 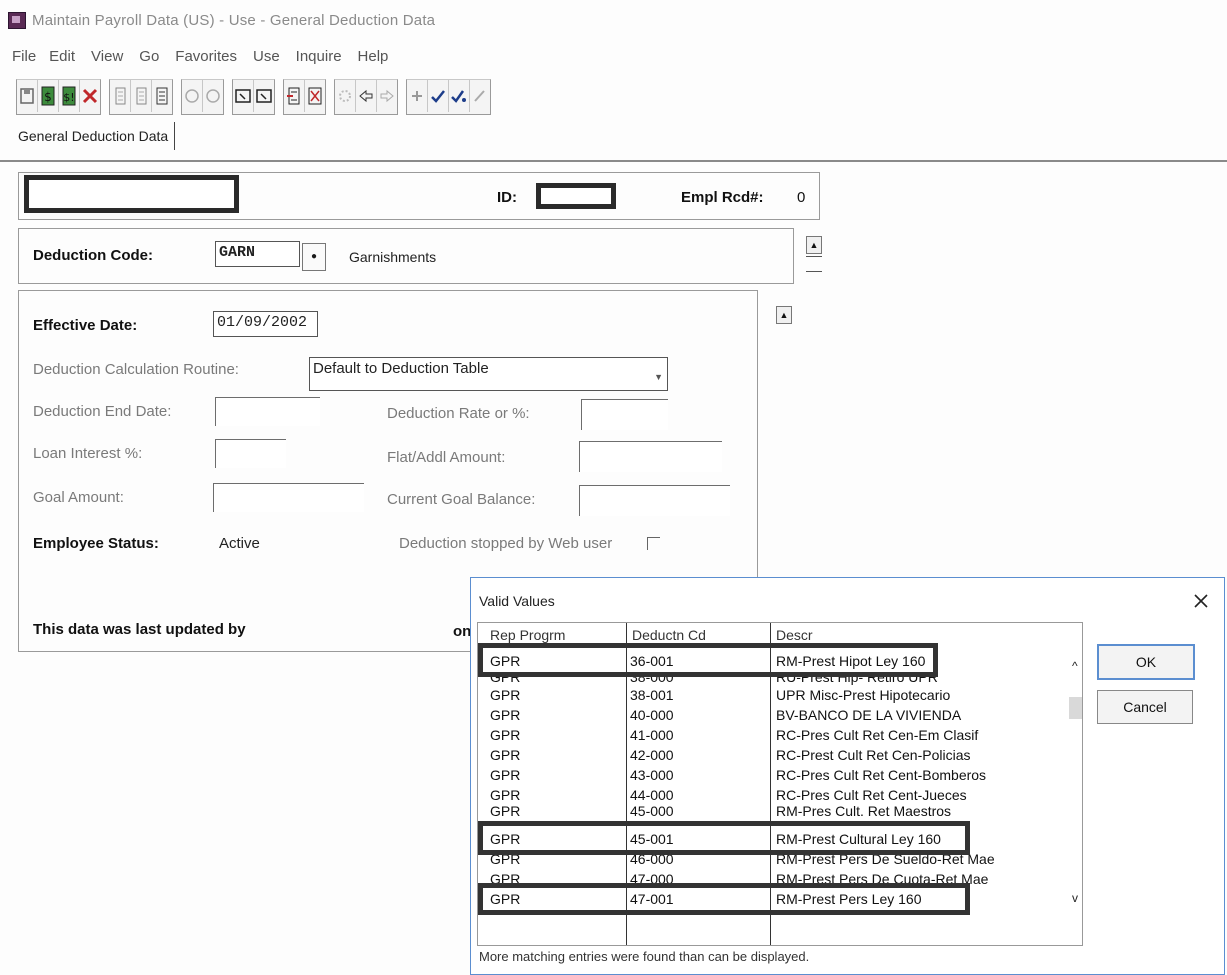 What do you see at coordinates (373, 59) in the screenshot?
I see `menu-help: Help` at bounding box center [373, 59].